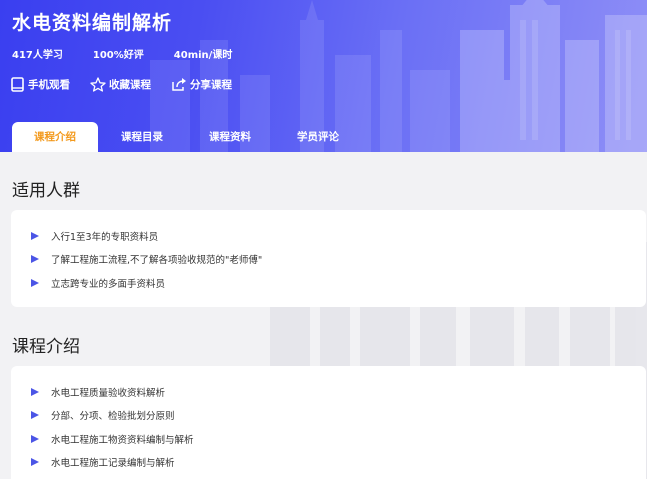  What do you see at coordinates (338, 392) in the screenshot?
I see `list-item: 水电工程质量验收资料解析` at bounding box center [338, 392].